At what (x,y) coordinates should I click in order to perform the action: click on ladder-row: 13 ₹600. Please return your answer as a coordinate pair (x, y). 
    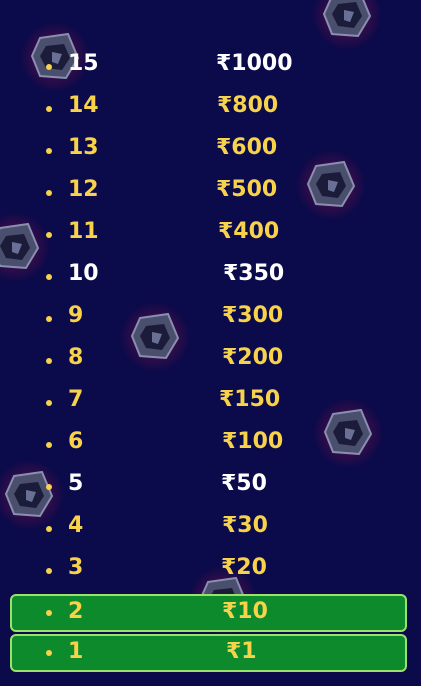
    Looking at the image, I should click on (210, 151).